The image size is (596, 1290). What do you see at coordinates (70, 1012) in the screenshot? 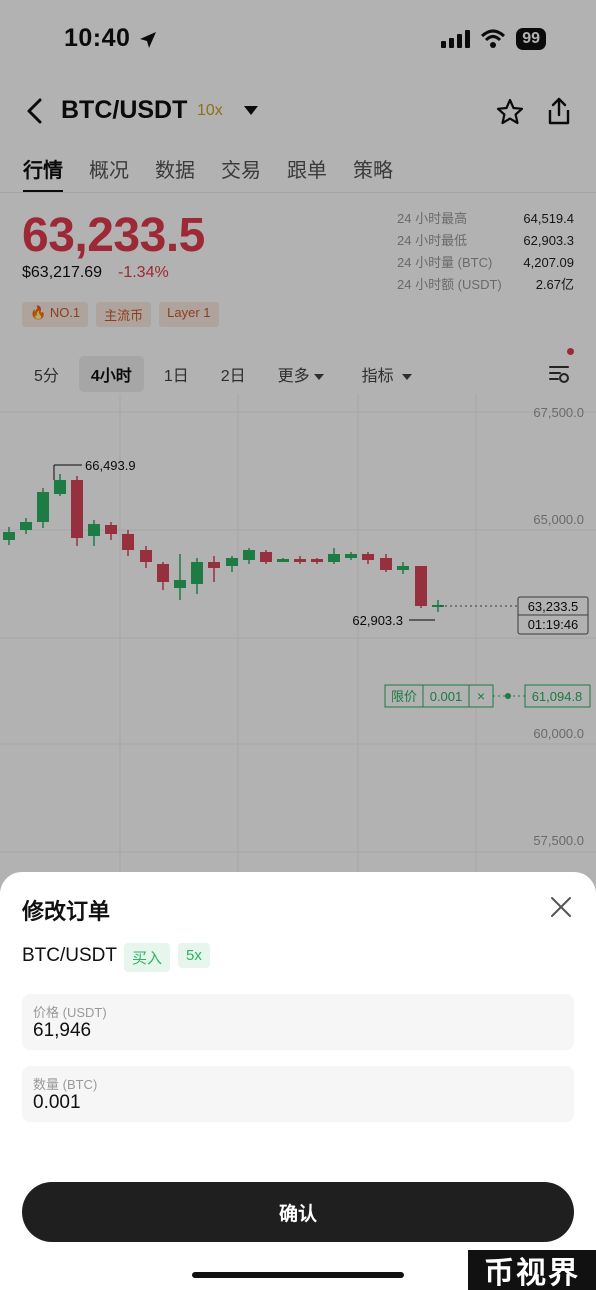
I see `price-field-label: 价格 (USDT)` at bounding box center [70, 1012].